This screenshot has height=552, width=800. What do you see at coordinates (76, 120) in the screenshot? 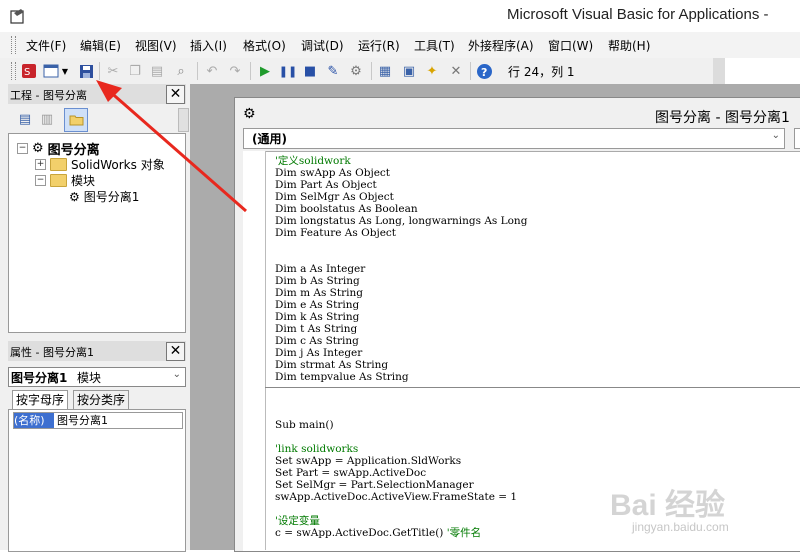
I see `toggle-folders-icon` at bounding box center [76, 120].